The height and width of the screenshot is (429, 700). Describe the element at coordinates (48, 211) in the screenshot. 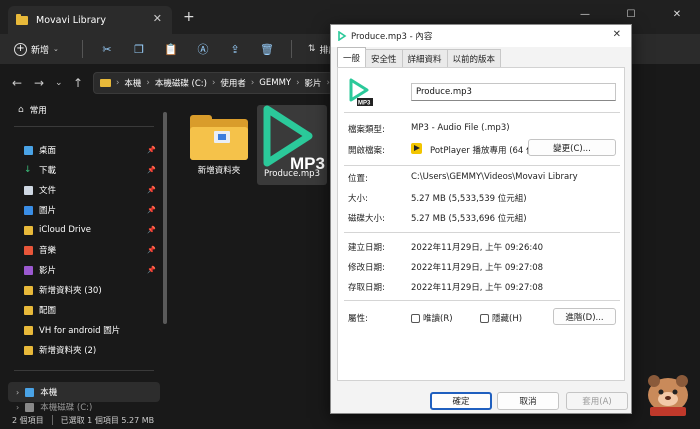

I see `sidebar-item-label: 圖片` at that location.